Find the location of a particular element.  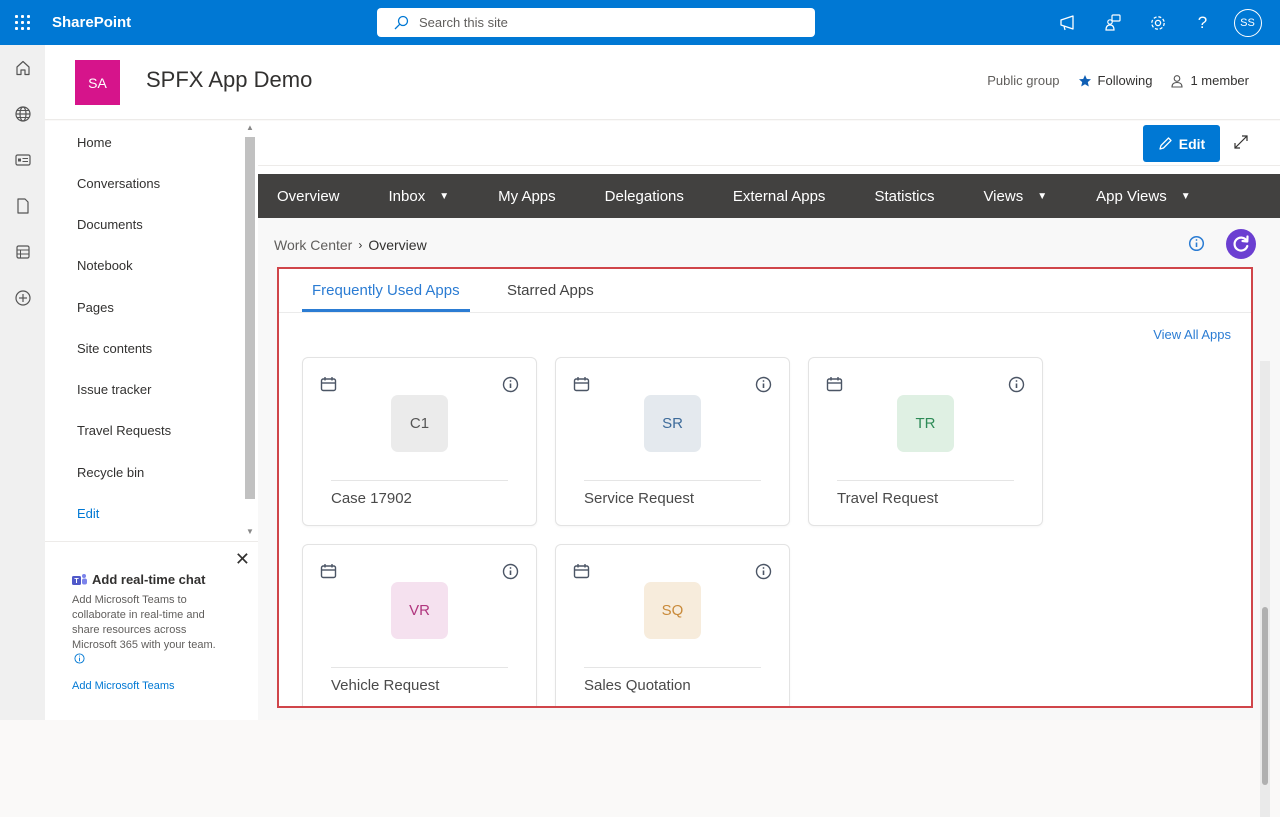

refresh-button is located at coordinates (1241, 244).